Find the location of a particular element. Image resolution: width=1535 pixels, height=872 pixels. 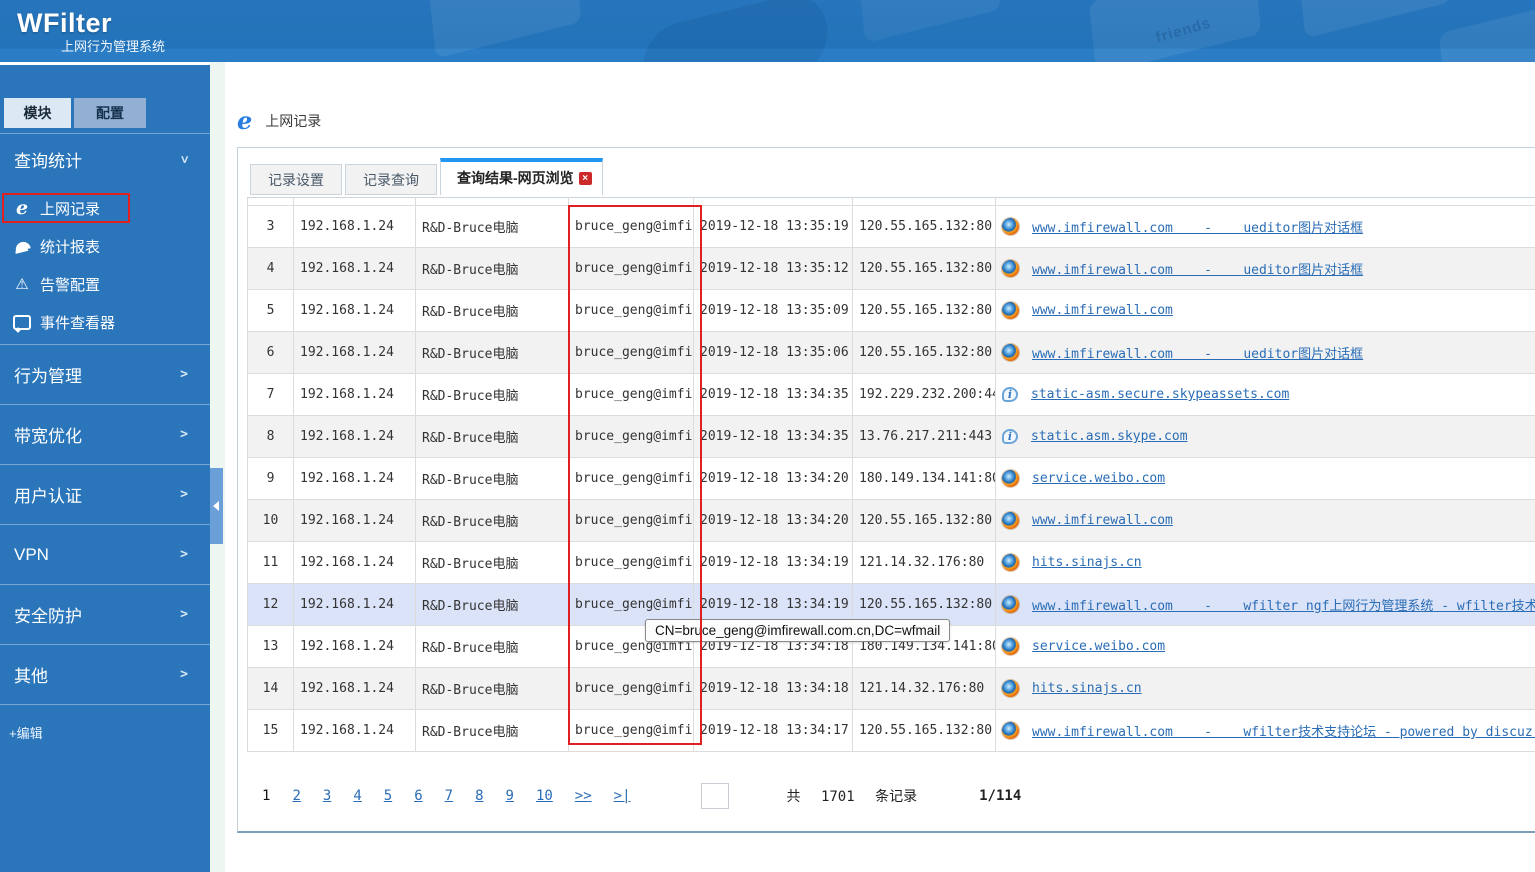

tab-record-query: 记录查询 is located at coordinates (391, 179).